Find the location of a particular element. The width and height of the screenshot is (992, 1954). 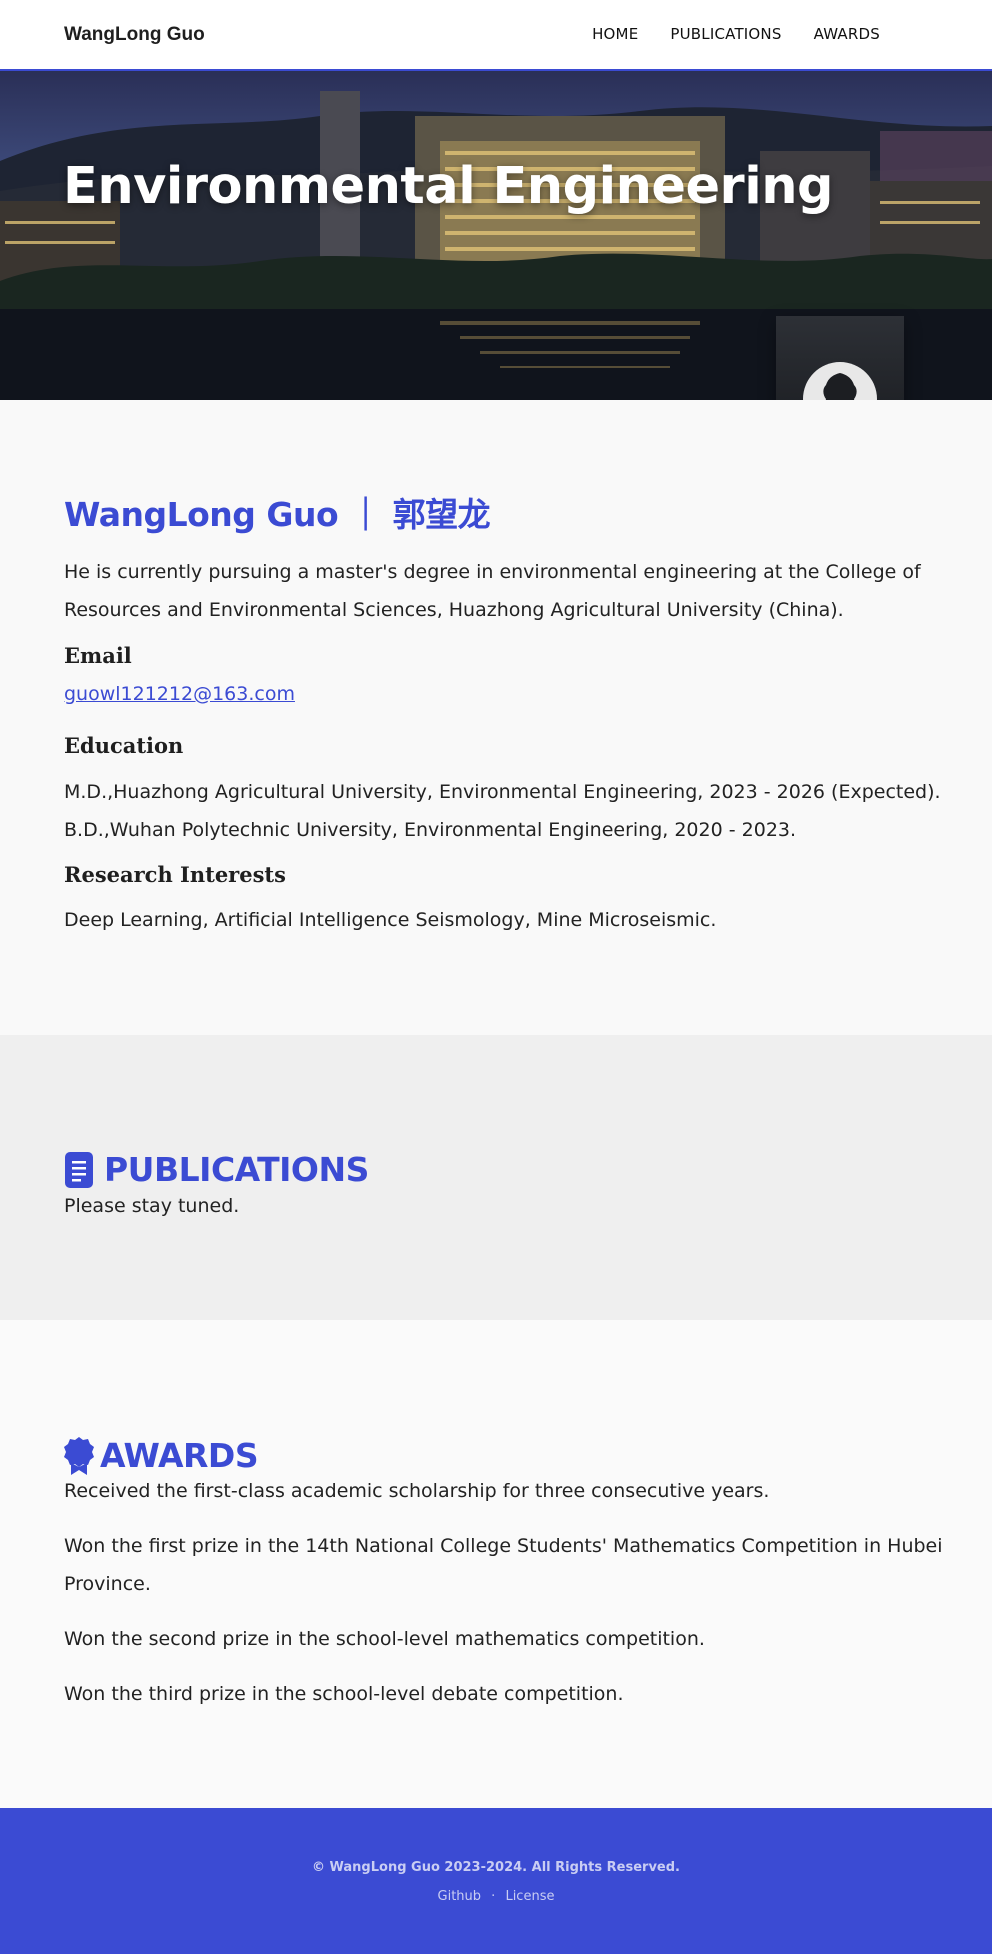

interests-heading-wrap: Research Interests is located at coordinates (504, 874).